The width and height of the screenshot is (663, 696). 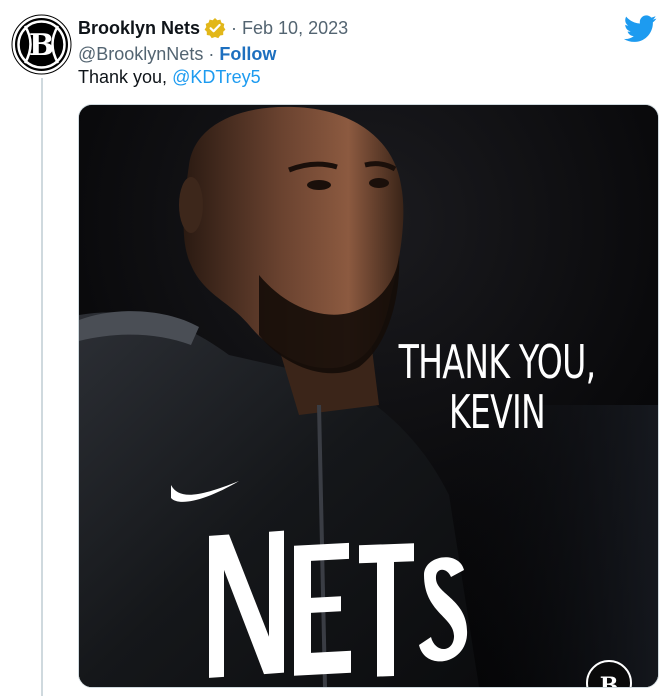 I want to click on twitter-bird-icon, so click(x=640, y=29).